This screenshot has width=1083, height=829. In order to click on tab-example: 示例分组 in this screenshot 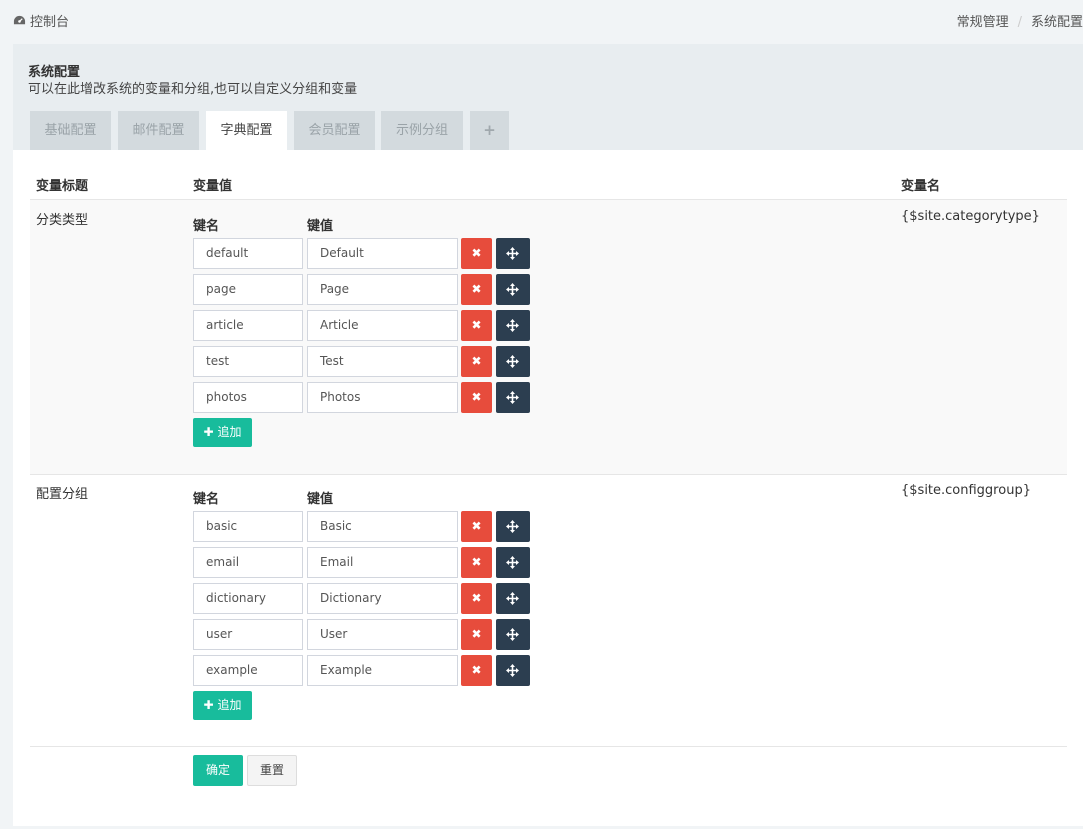, I will do `click(422, 130)`.